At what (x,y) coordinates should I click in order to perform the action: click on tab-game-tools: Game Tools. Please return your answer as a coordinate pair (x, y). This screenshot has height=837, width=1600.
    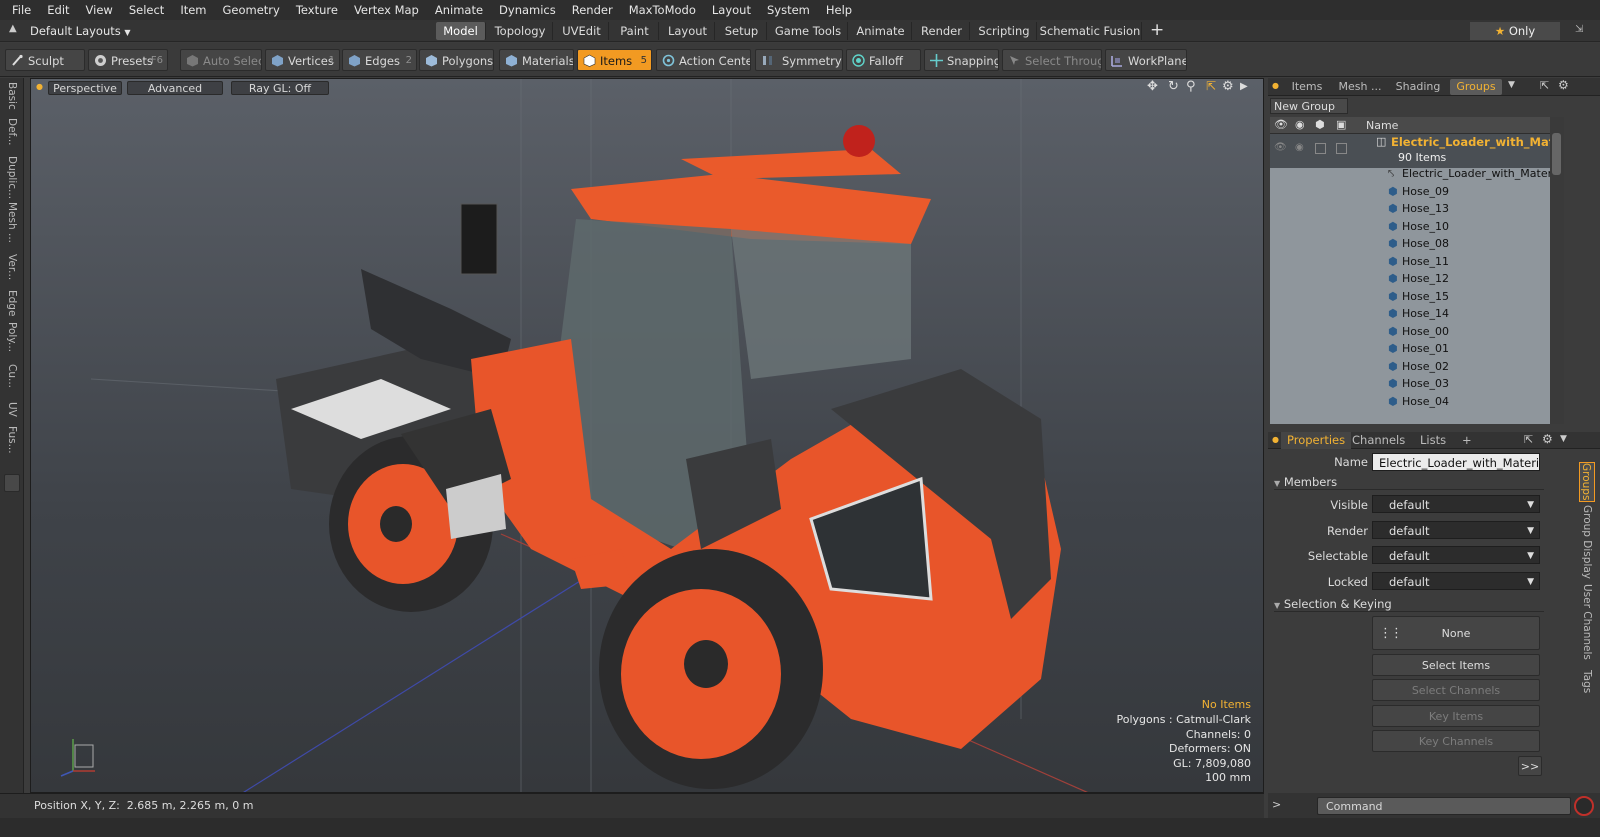
    Looking at the image, I should click on (808, 31).